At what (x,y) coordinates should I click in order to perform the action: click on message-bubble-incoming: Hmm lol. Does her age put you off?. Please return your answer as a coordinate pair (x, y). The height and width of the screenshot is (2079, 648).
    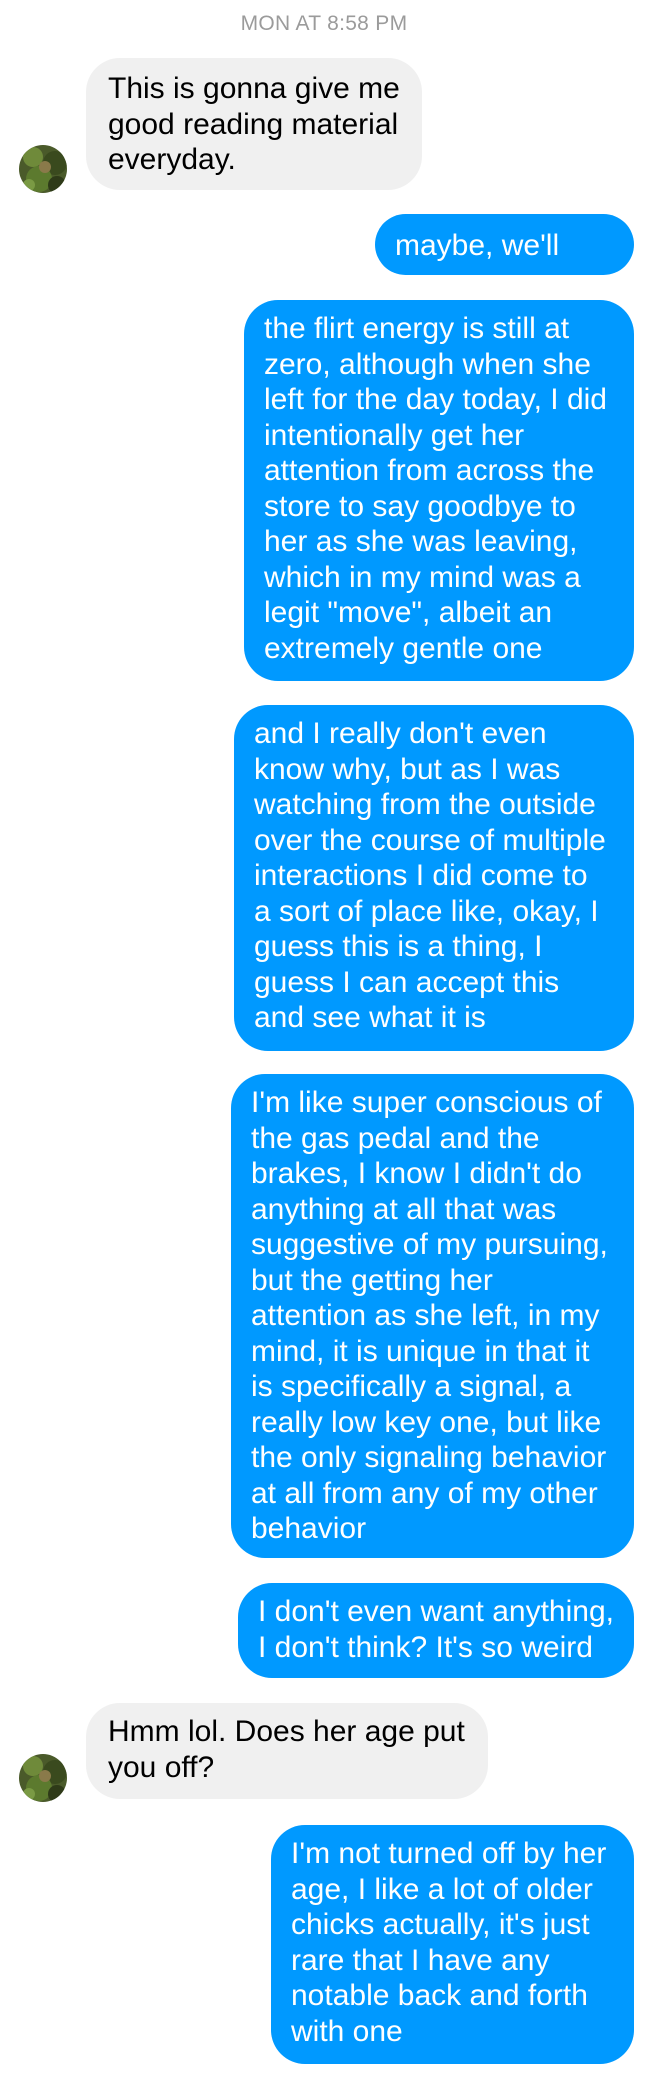
    Looking at the image, I should click on (287, 1751).